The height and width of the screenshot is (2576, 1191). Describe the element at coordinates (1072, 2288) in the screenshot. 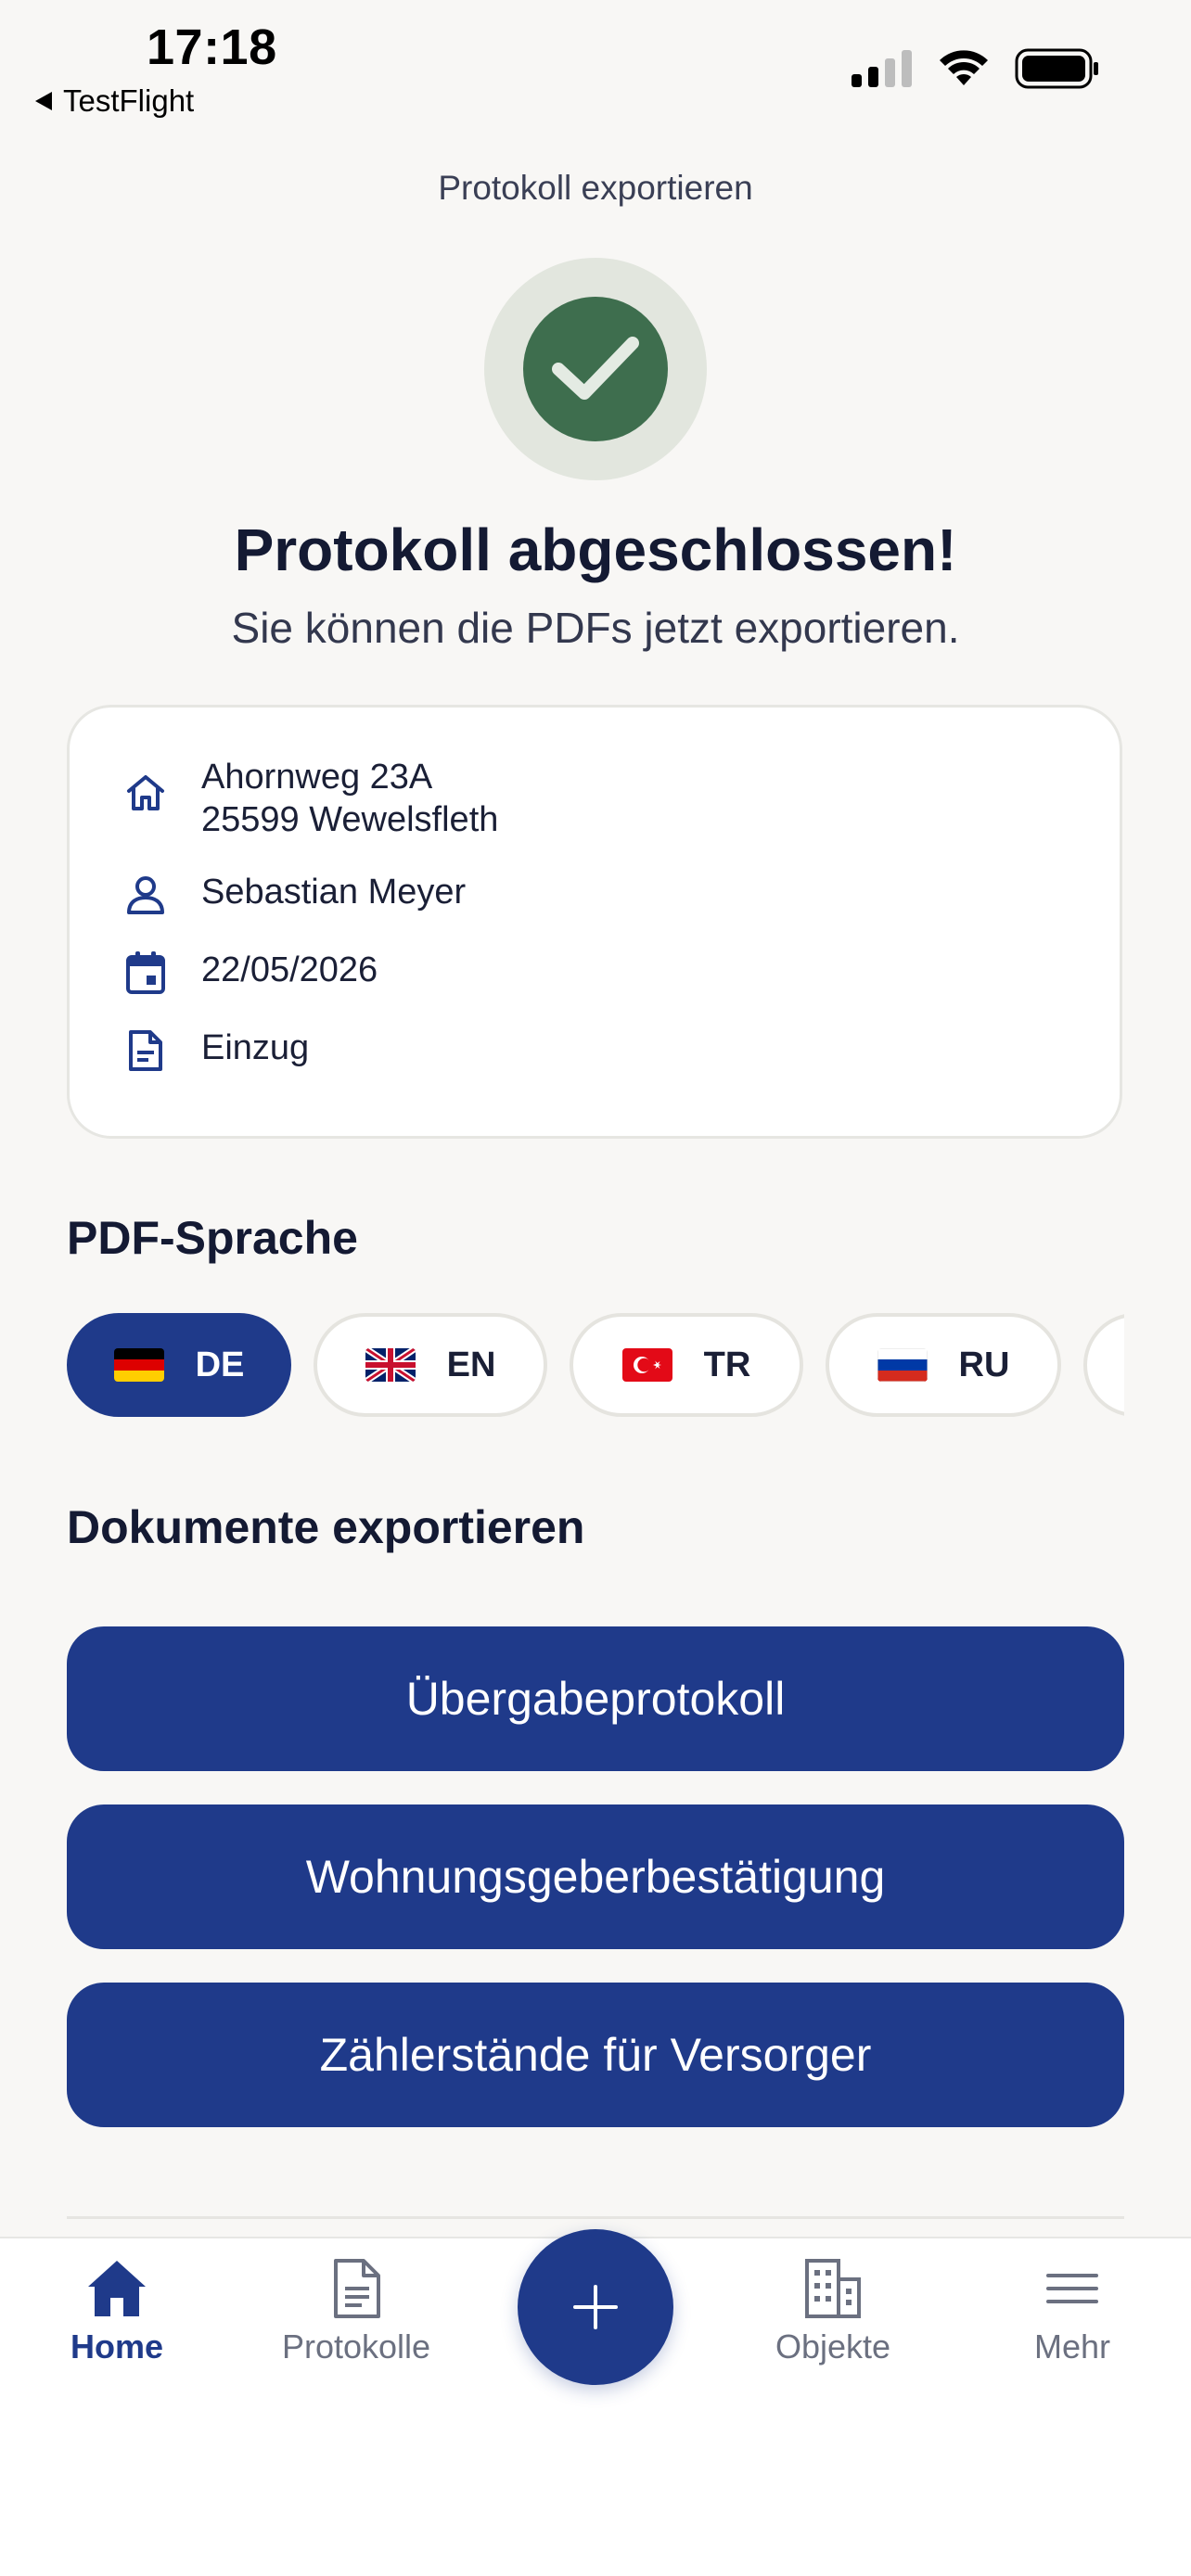

I see `menu-icon` at that location.